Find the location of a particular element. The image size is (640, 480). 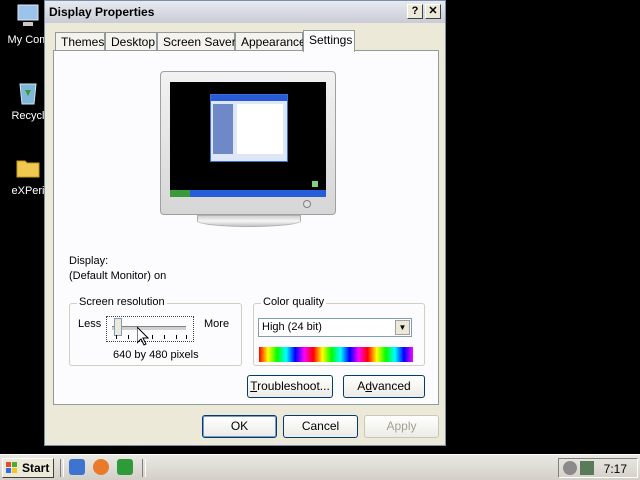

slider-track is located at coordinates (149, 328).